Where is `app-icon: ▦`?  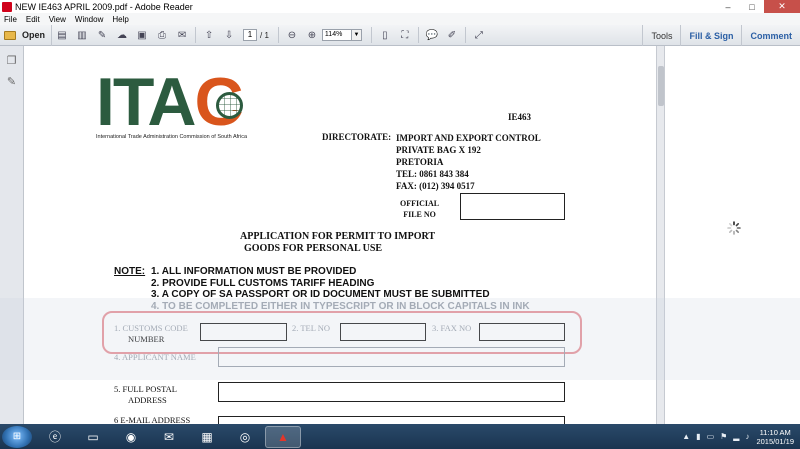 app-icon: ▦ is located at coordinates (207, 437).